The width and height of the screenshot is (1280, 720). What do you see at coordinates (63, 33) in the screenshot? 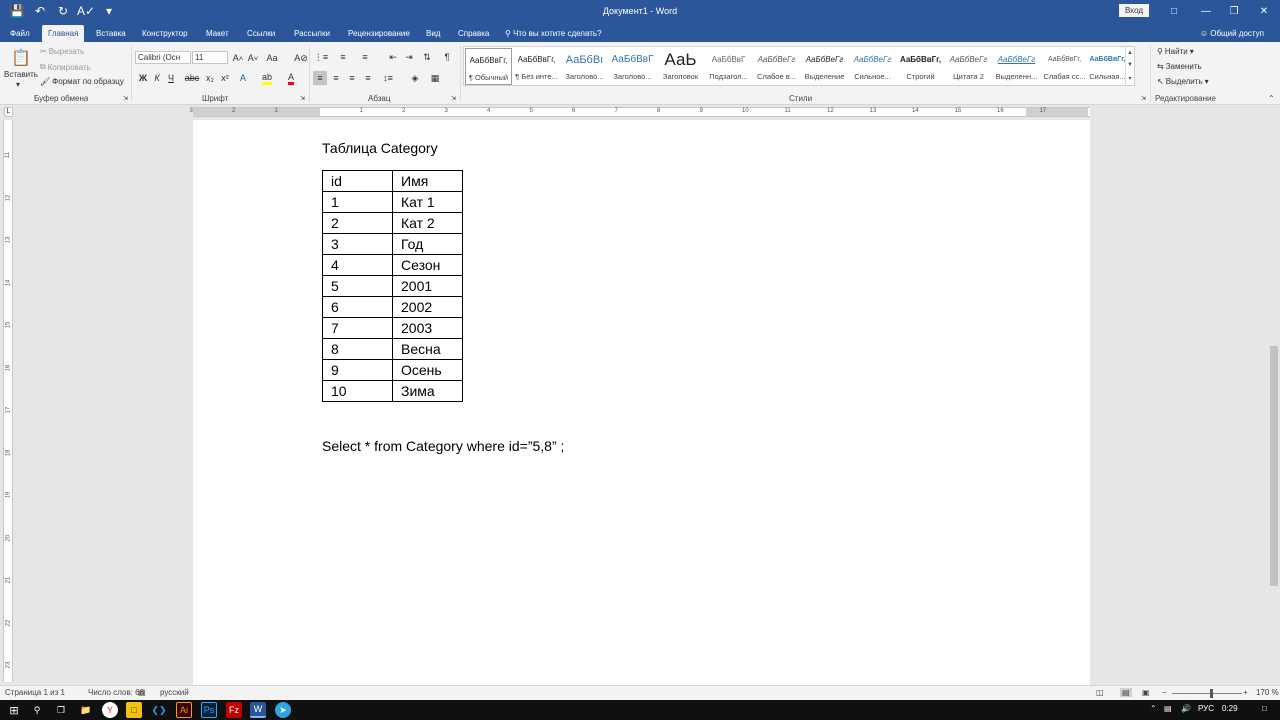
I see `tab-home: Главная` at bounding box center [63, 33].